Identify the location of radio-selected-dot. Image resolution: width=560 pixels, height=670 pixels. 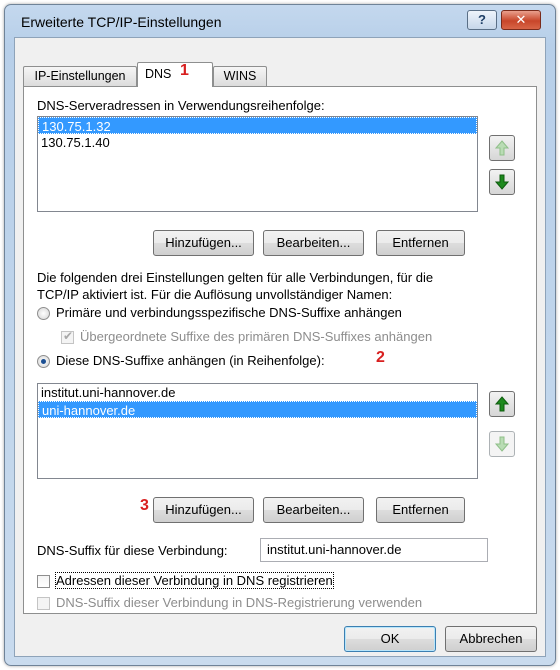
(43, 361).